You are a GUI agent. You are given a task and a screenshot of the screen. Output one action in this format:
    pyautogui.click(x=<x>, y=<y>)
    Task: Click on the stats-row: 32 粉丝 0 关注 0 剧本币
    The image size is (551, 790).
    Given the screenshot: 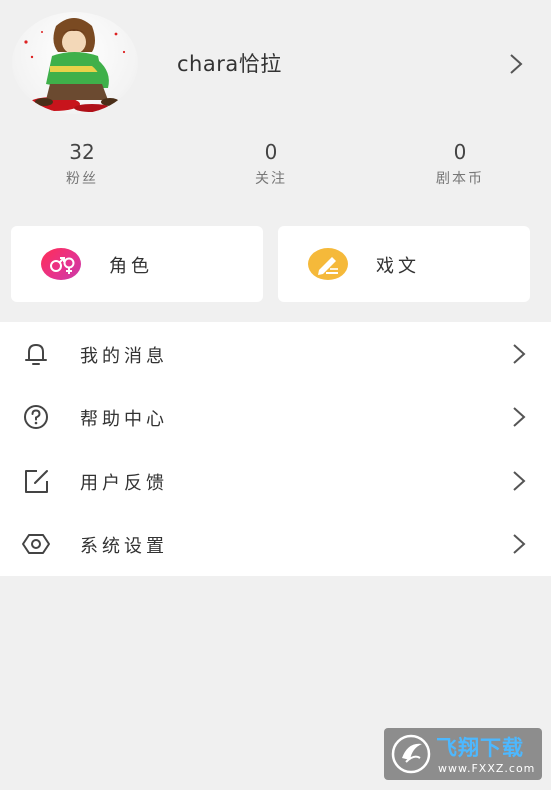 What is the action you would take?
    pyautogui.click(x=275, y=166)
    